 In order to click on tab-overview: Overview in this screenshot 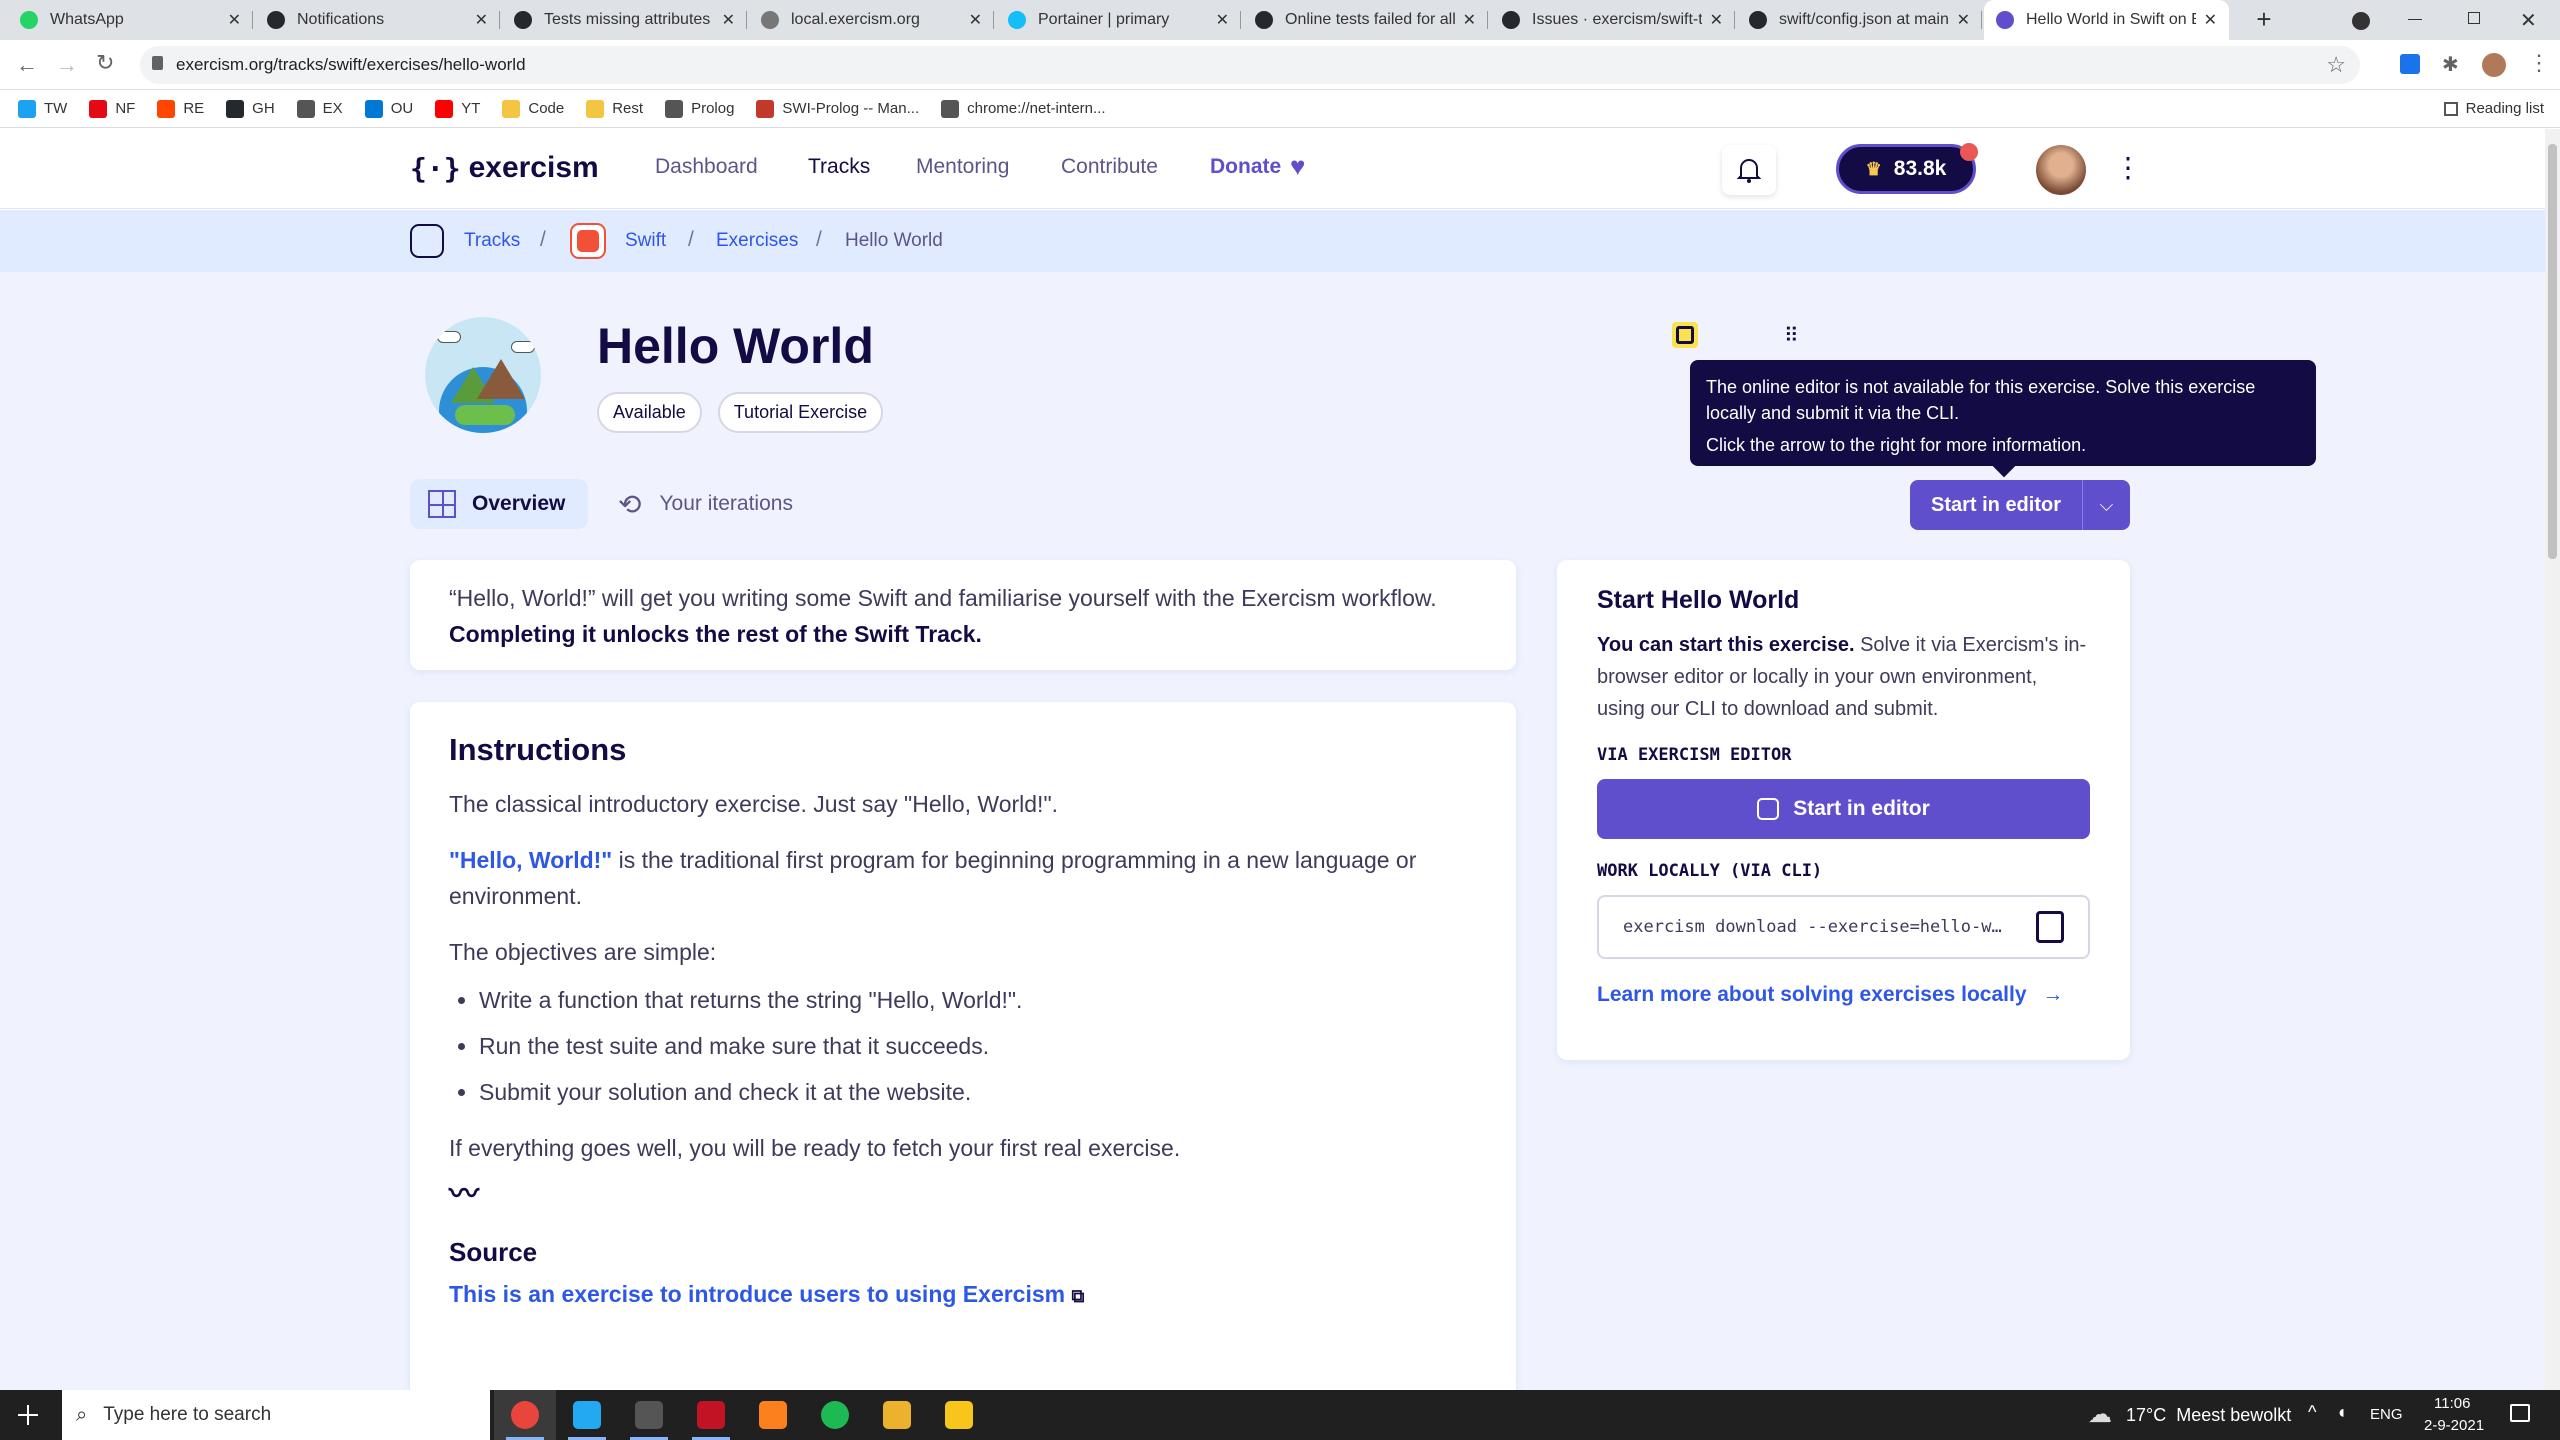, I will do `click(499, 504)`.